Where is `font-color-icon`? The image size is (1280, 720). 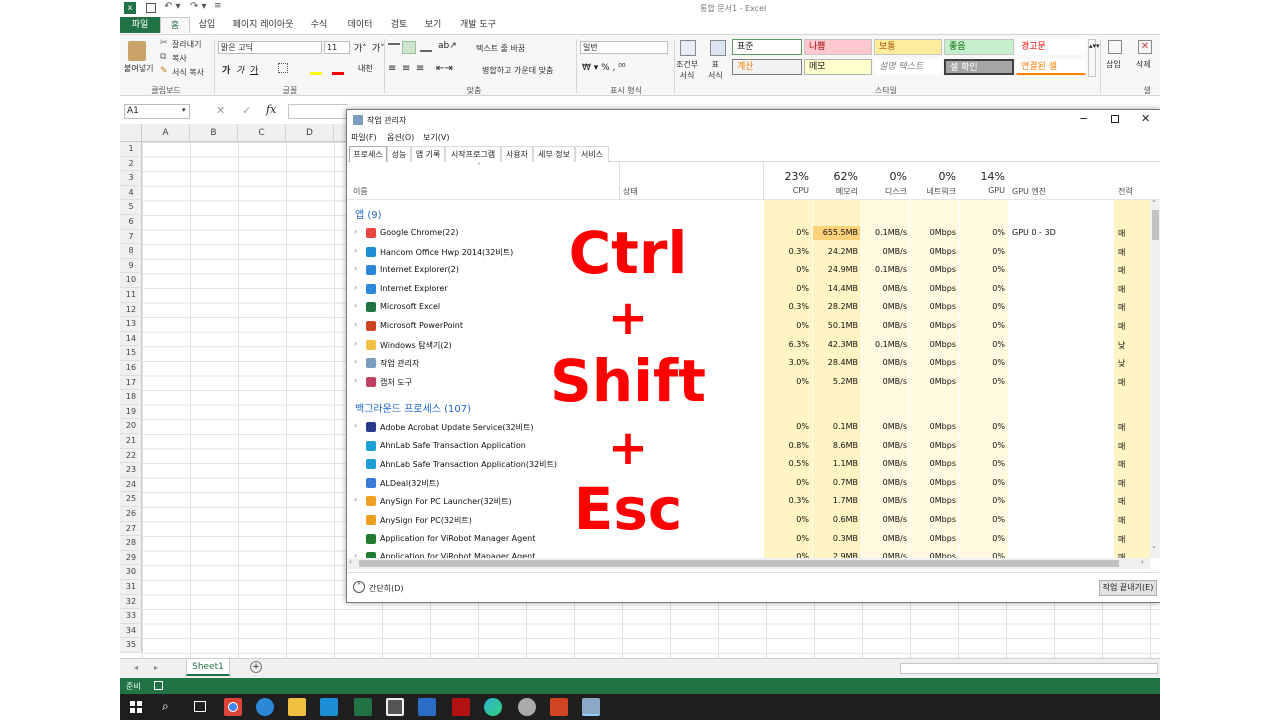 font-color-icon is located at coordinates (338, 73).